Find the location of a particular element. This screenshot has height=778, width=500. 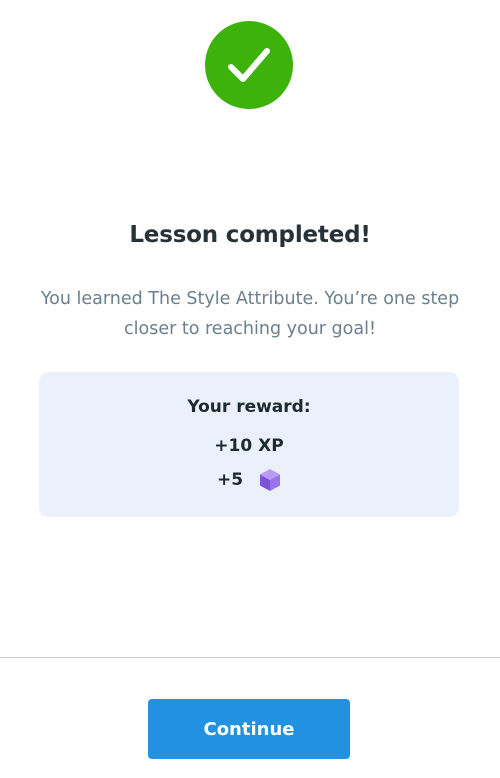

lesson-completed-title: Lesson completed! is located at coordinates (250, 235).